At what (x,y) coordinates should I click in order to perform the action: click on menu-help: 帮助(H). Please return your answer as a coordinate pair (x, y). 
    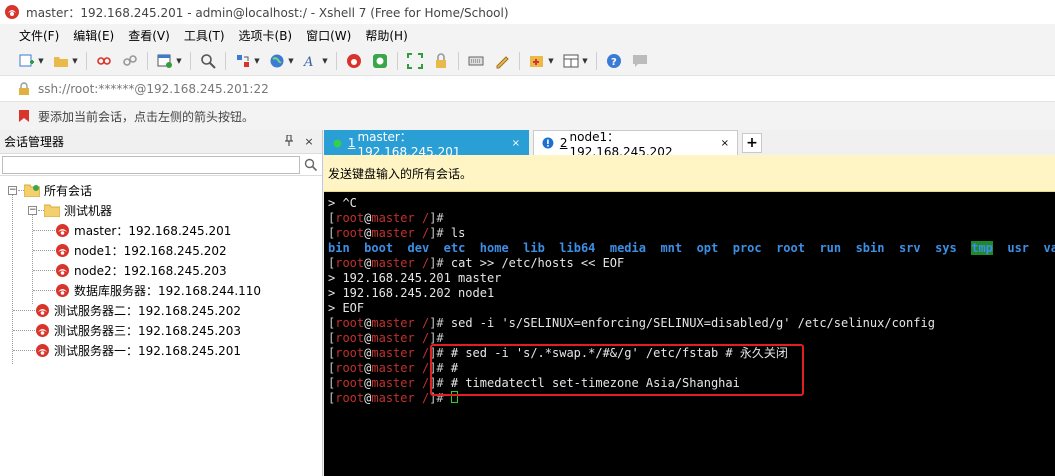
    Looking at the image, I should click on (386, 35).